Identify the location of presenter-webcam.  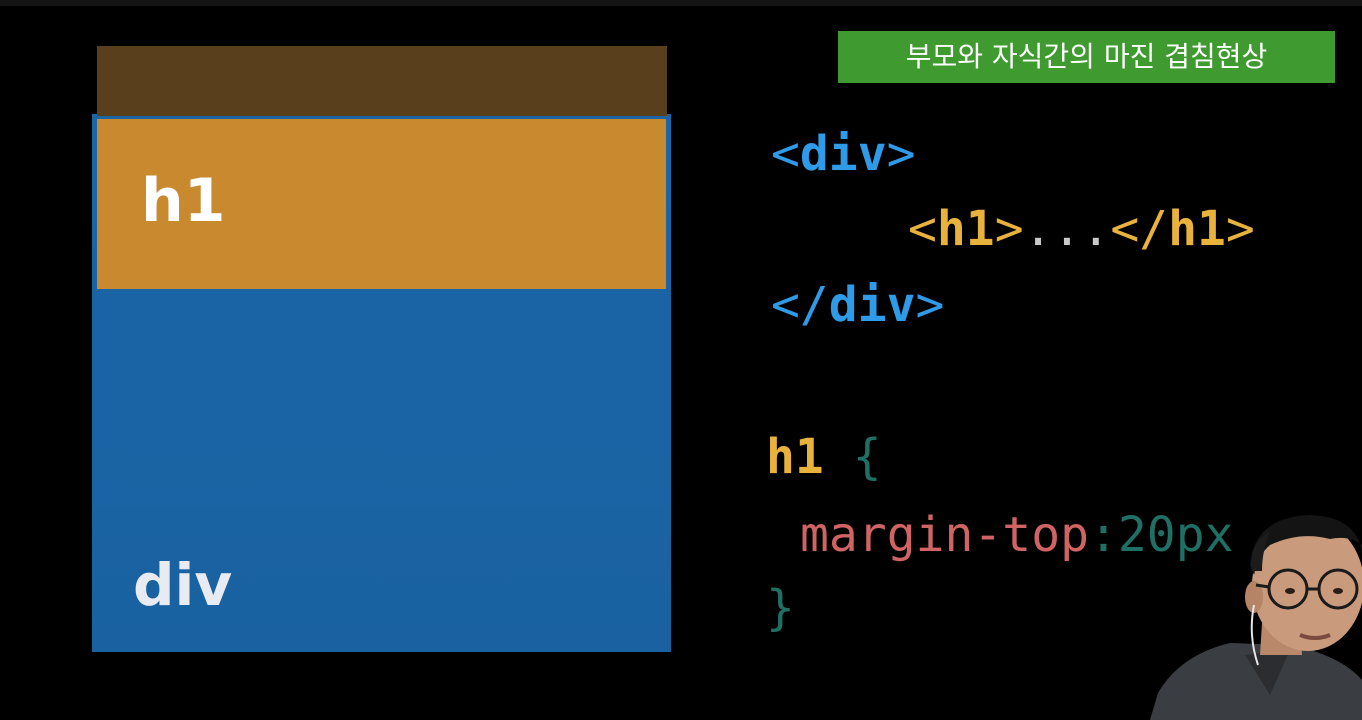
(1256, 617).